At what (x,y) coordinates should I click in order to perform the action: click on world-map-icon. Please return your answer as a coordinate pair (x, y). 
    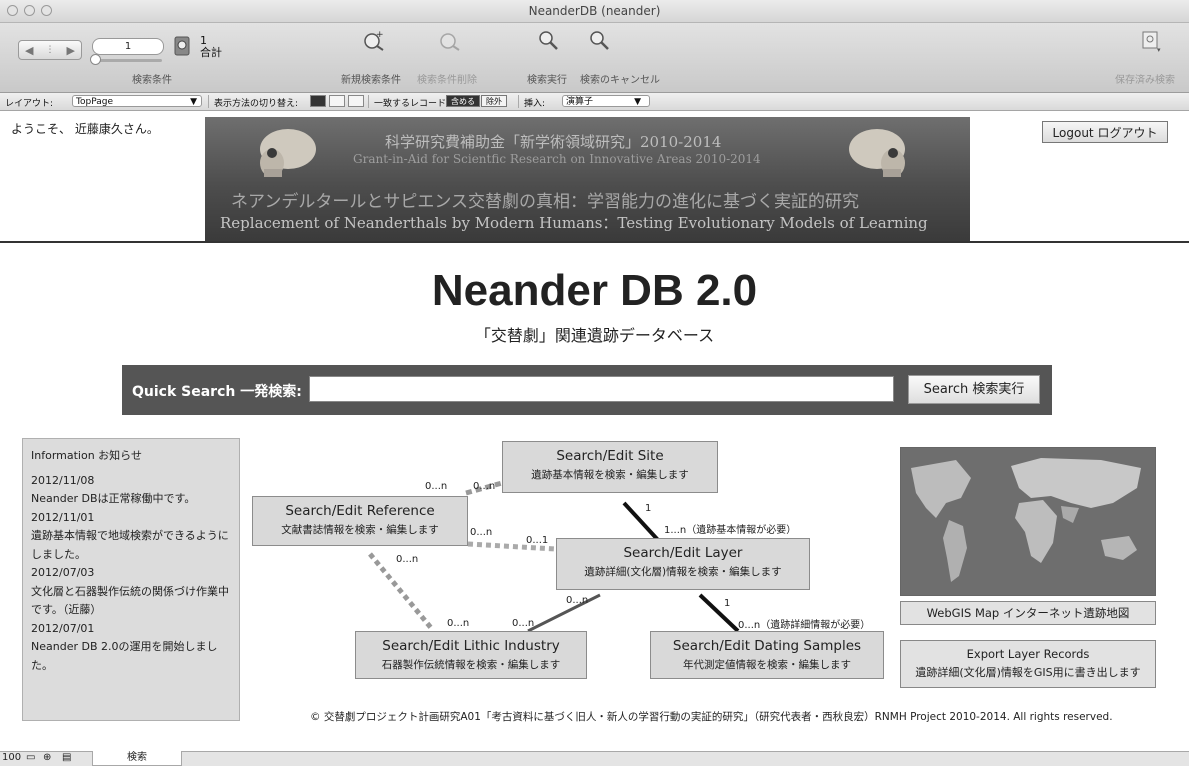
    Looking at the image, I should click on (1028, 521).